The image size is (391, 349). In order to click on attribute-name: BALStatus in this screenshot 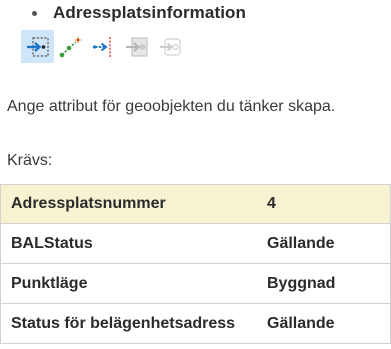, I will do `click(52, 243)`.